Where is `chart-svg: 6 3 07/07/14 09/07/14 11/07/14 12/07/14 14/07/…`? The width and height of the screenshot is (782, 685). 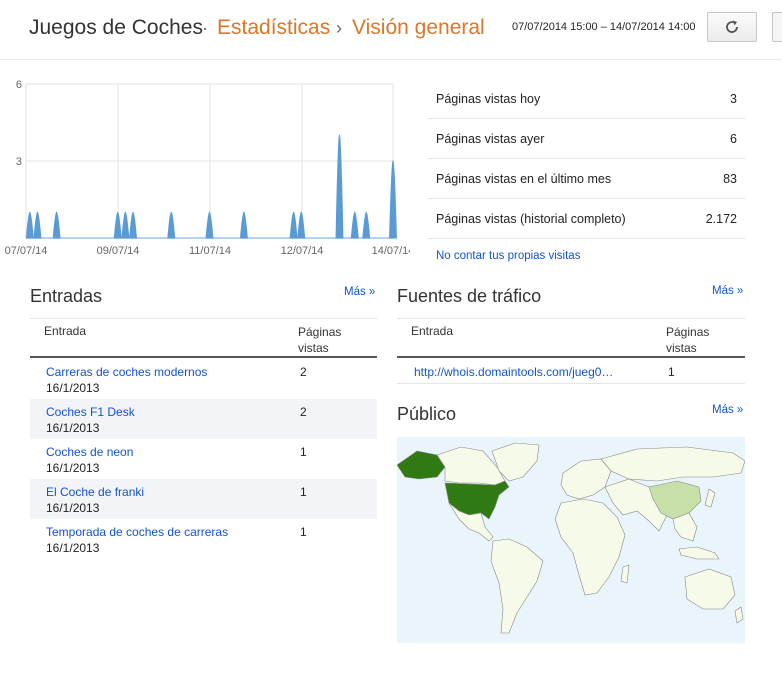
chart-svg: 6 3 07/07/14 09/07/14 11/07/14 12/07/14 14/07/… is located at coordinates (207, 168).